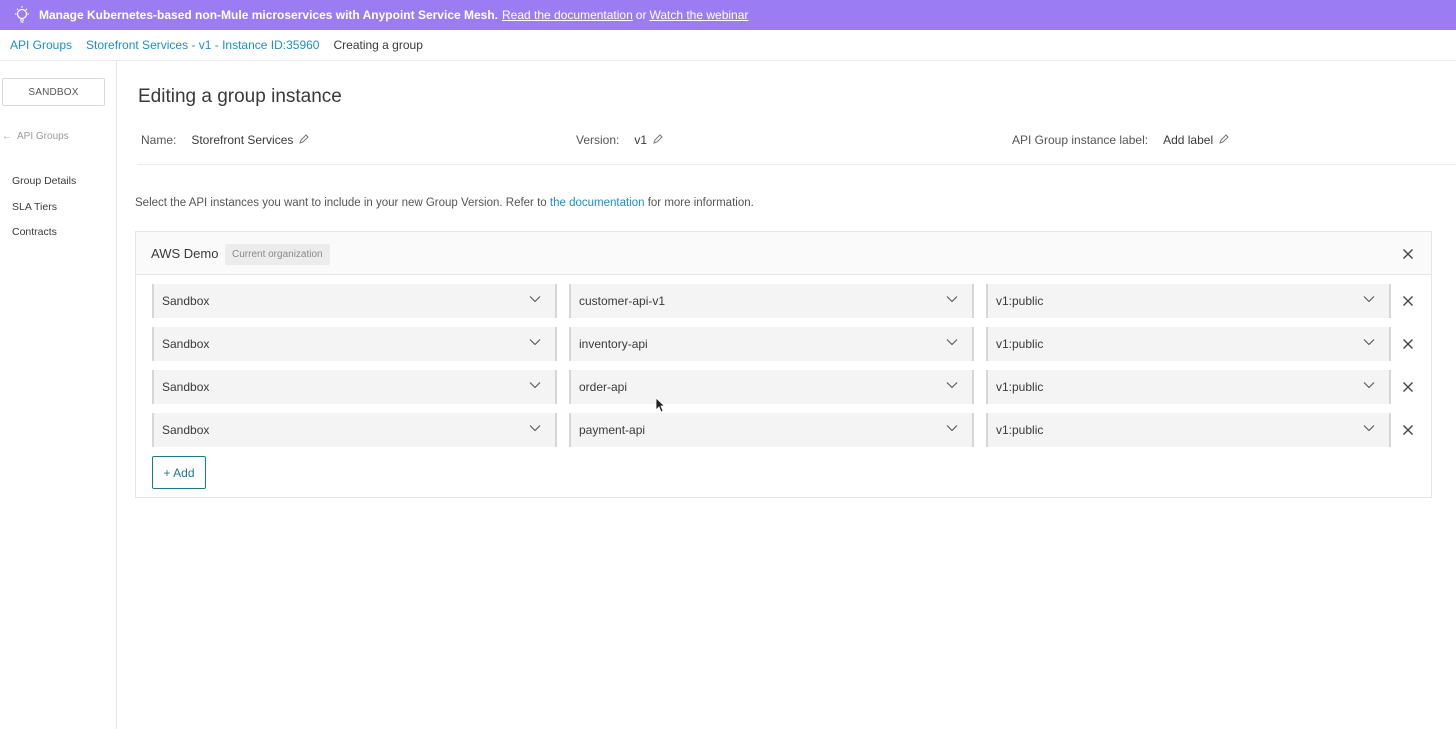  Describe the element at coordinates (44, 187) in the screenshot. I see `sidebar-item-group-details: Group Details` at that location.